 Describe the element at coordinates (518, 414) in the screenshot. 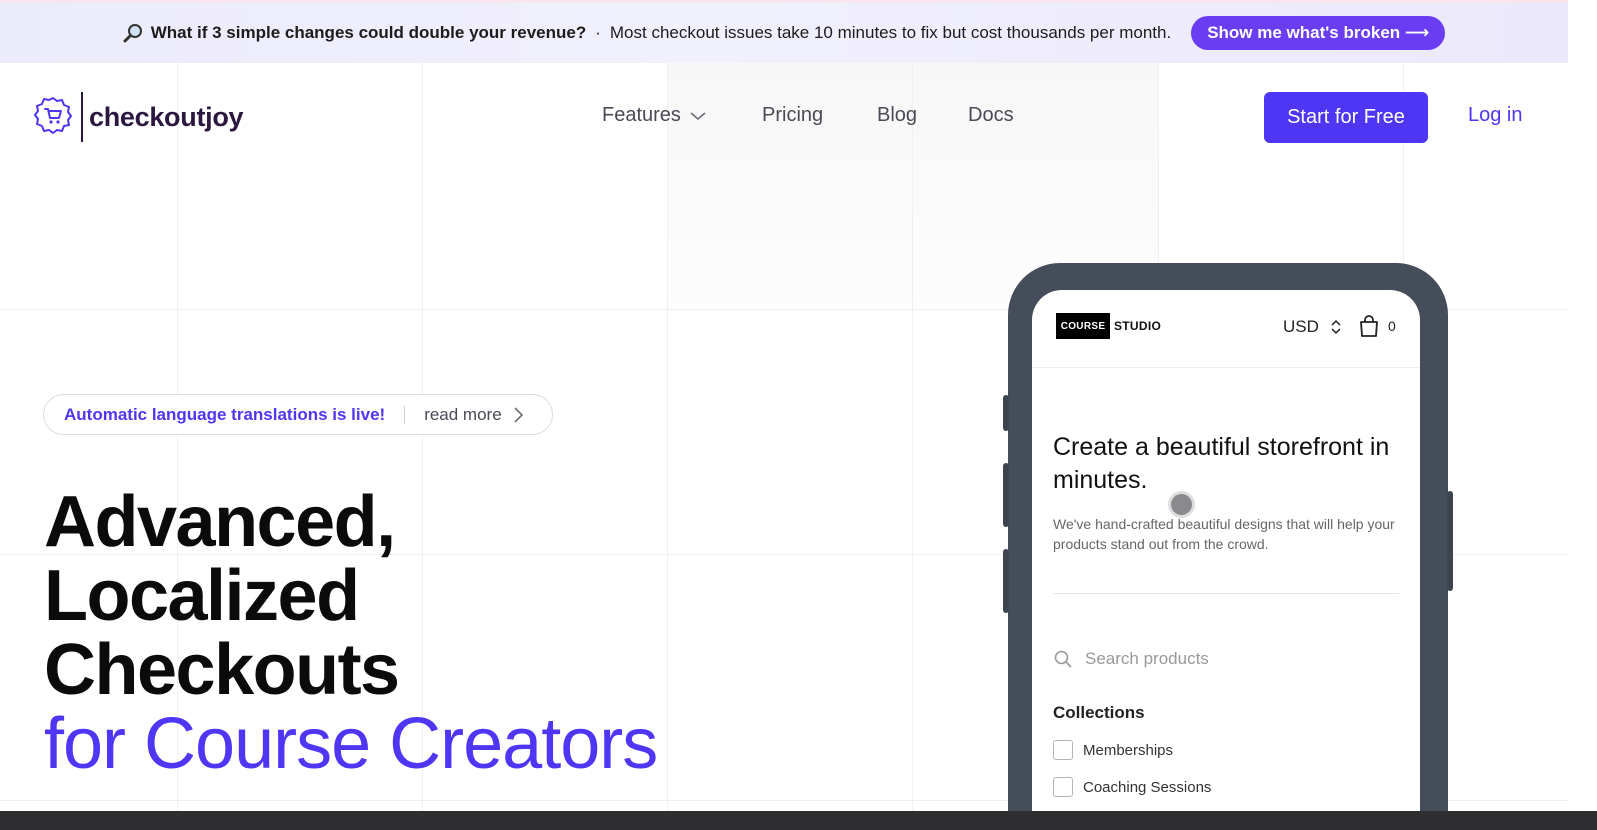

I see `chevron-right-icon` at that location.